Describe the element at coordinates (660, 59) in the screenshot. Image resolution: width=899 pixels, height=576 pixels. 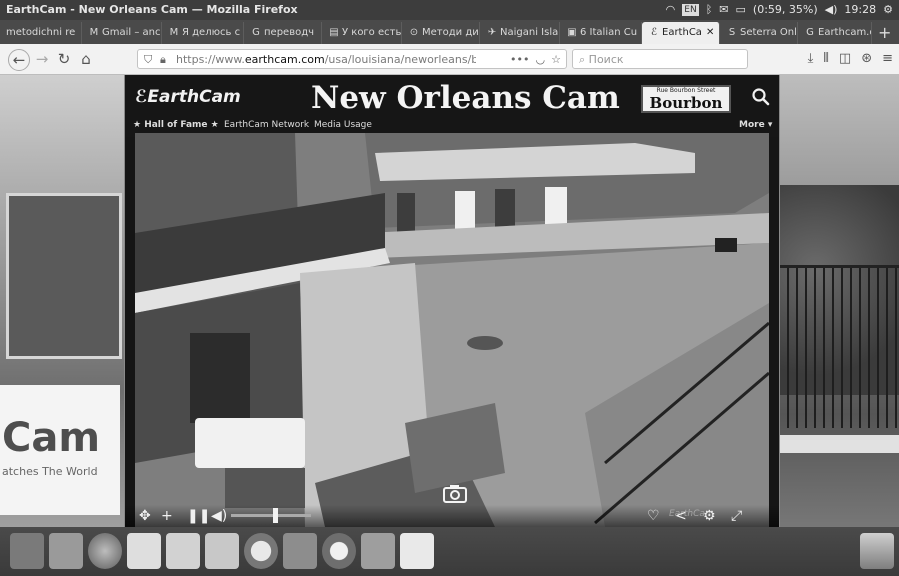
I see `search-input: ⌕ Поиск` at that location.